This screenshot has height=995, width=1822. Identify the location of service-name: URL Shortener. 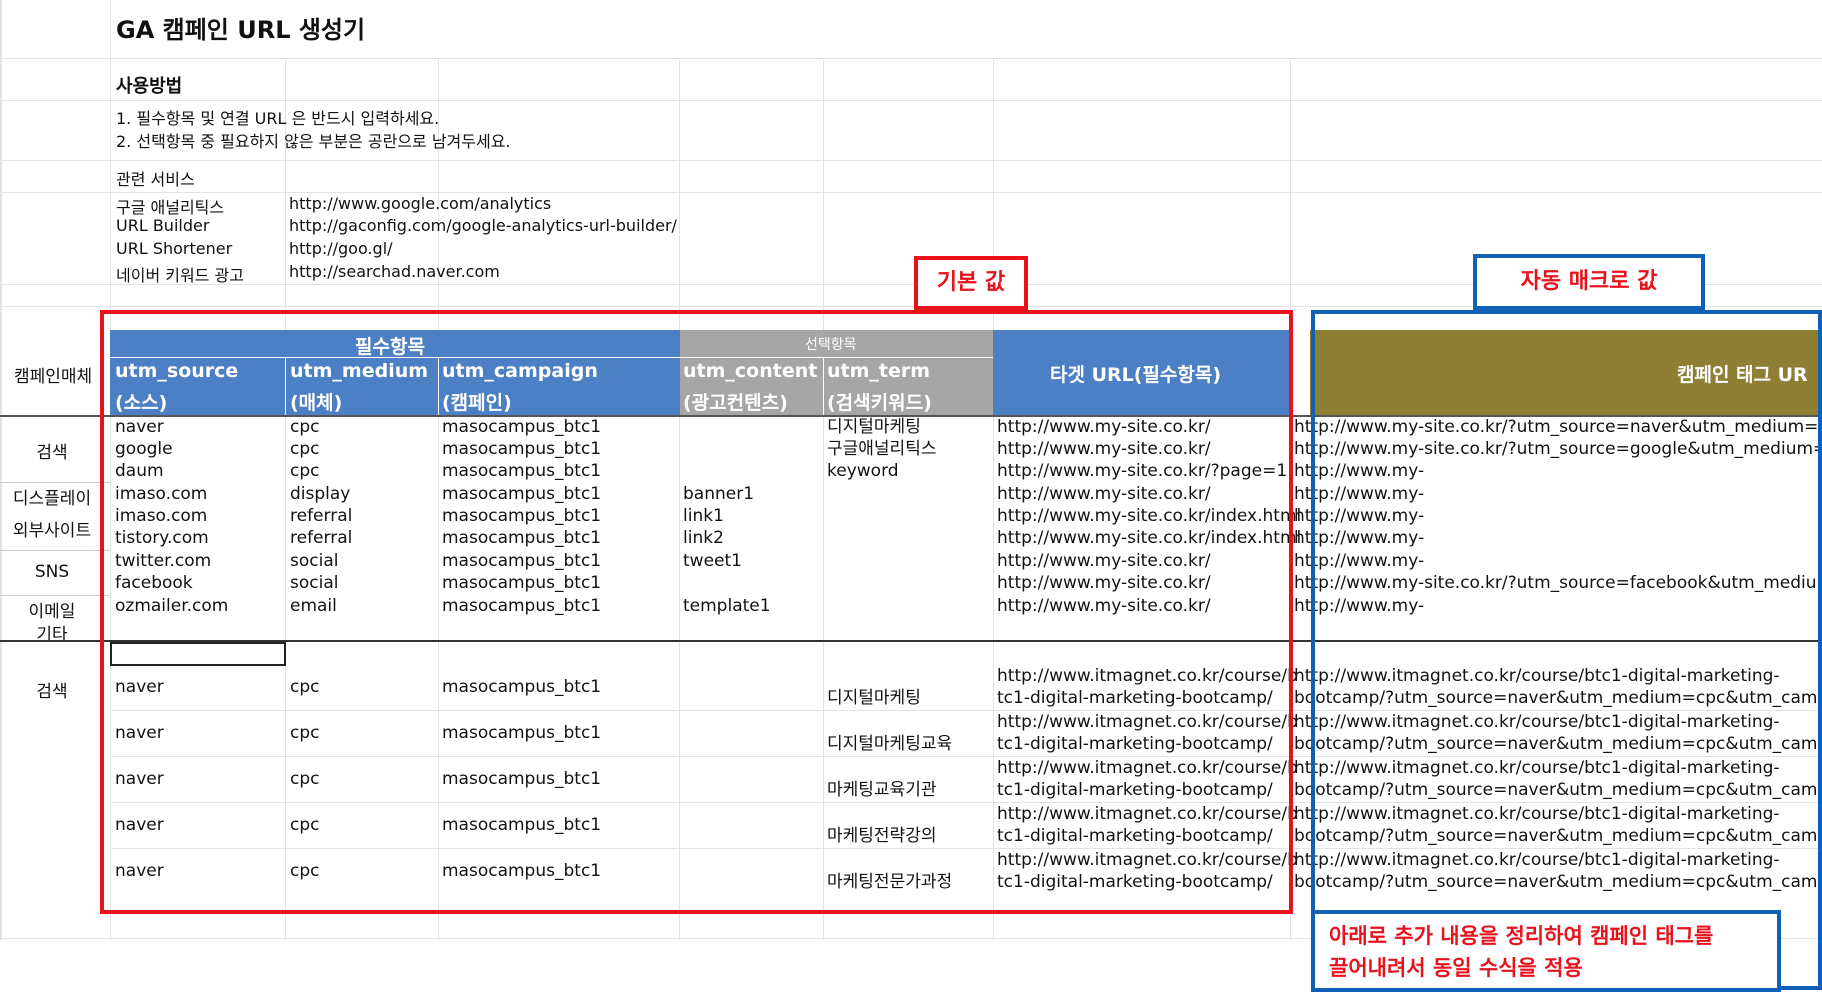
(174, 248).